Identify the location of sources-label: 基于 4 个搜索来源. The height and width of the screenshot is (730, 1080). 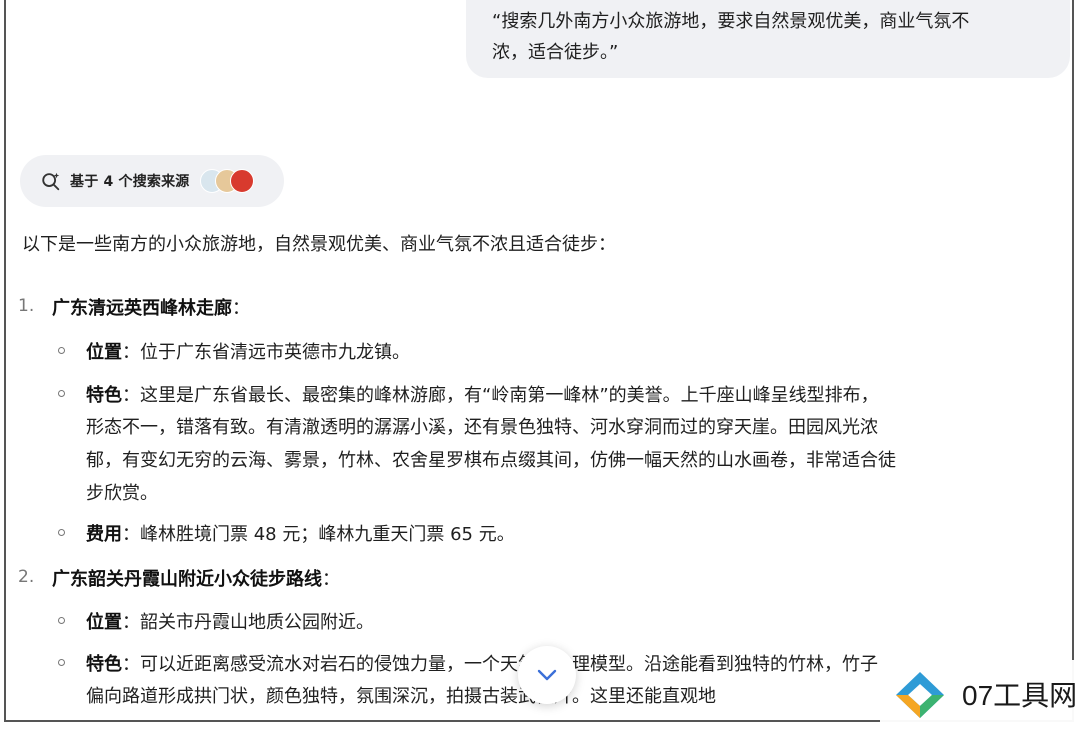
(130, 182).